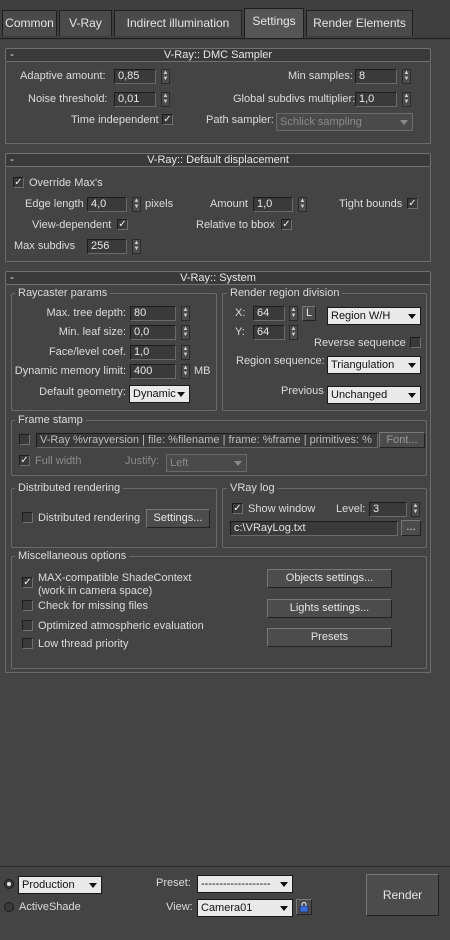 The height and width of the screenshot is (940, 450). I want to click on max-compatible-checkbox: ✓, so click(27, 582).